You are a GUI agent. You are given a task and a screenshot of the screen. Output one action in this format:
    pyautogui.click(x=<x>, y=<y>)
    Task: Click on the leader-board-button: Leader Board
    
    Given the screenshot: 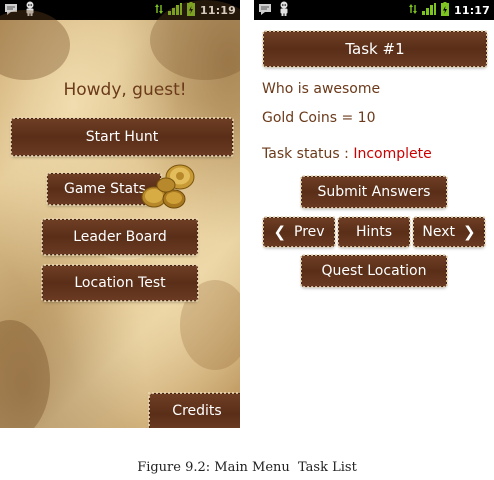 What is the action you would take?
    pyautogui.click(x=120, y=237)
    